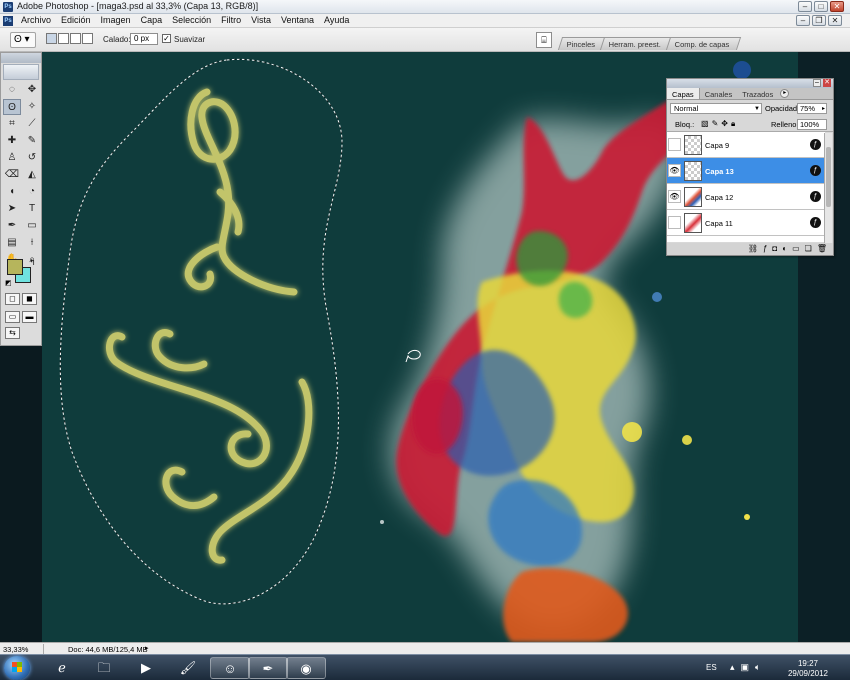 The image size is (850, 680). I want to click on paint-bucket-tool-icon: ◭, so click(32, 175).